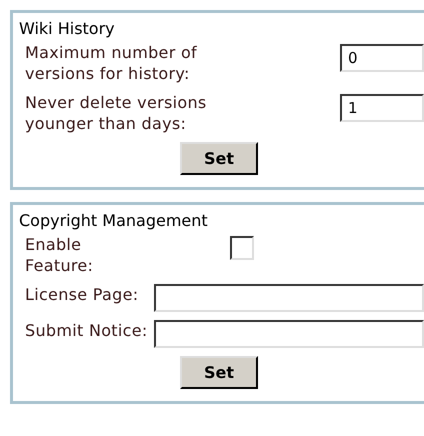 Image resolution: width=424 pixels, height=436 pixels. I want to click on panel-title: Copyright Management, so click(114, 220).